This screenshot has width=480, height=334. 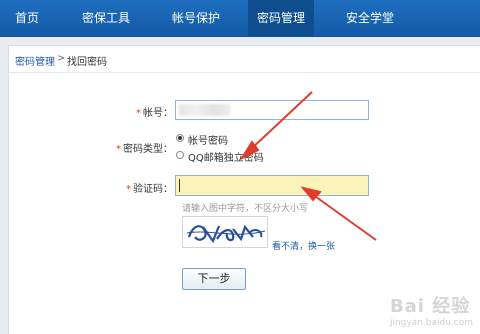 I want to click on captcha-input, so click(x=272, y=185).